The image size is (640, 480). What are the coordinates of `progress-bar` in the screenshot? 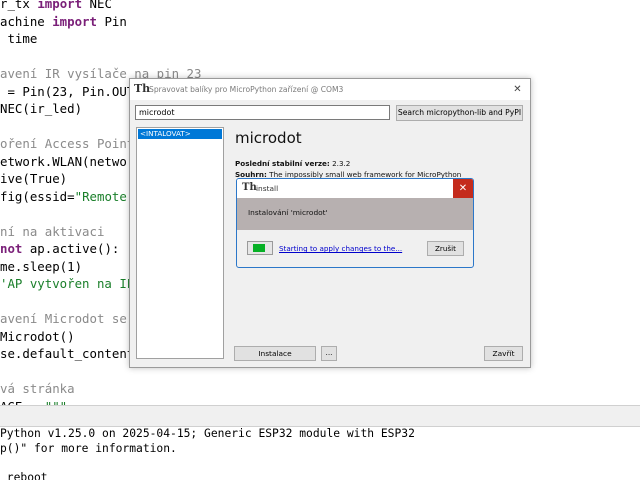 It's located at (260, 248).